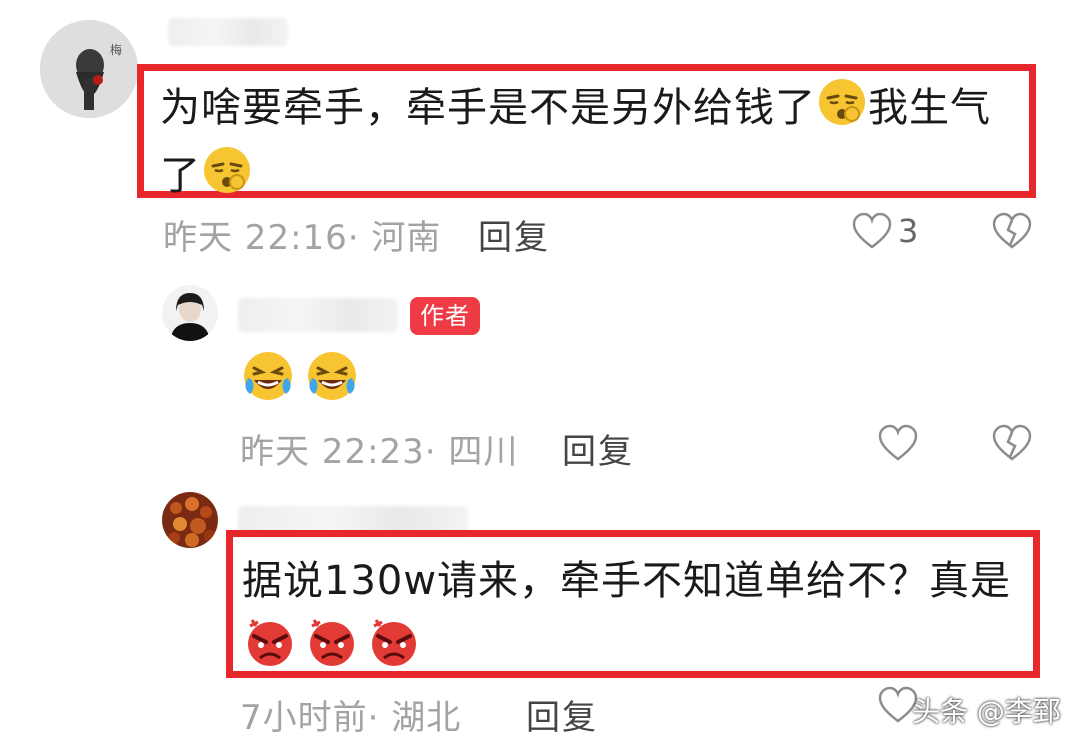  Describe the element at coordinates (445, 316) in the screenshot. I see `author-badge: 作者` at that location.